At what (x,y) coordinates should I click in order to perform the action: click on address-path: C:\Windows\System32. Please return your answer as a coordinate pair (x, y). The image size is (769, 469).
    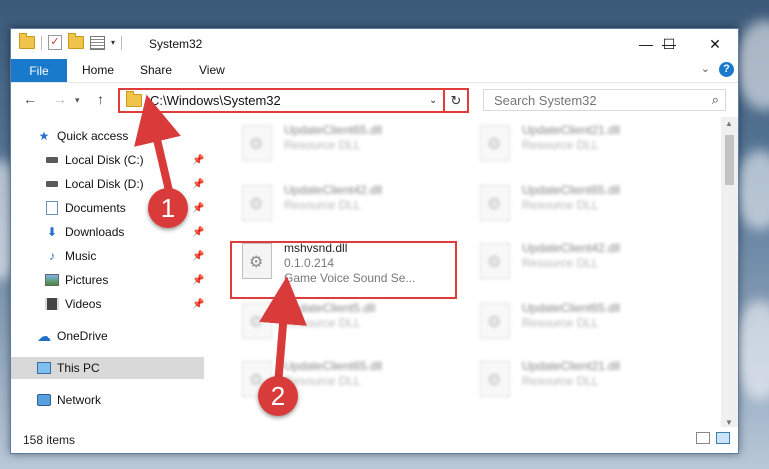
    Looking at the image, I should click on (289, 100).